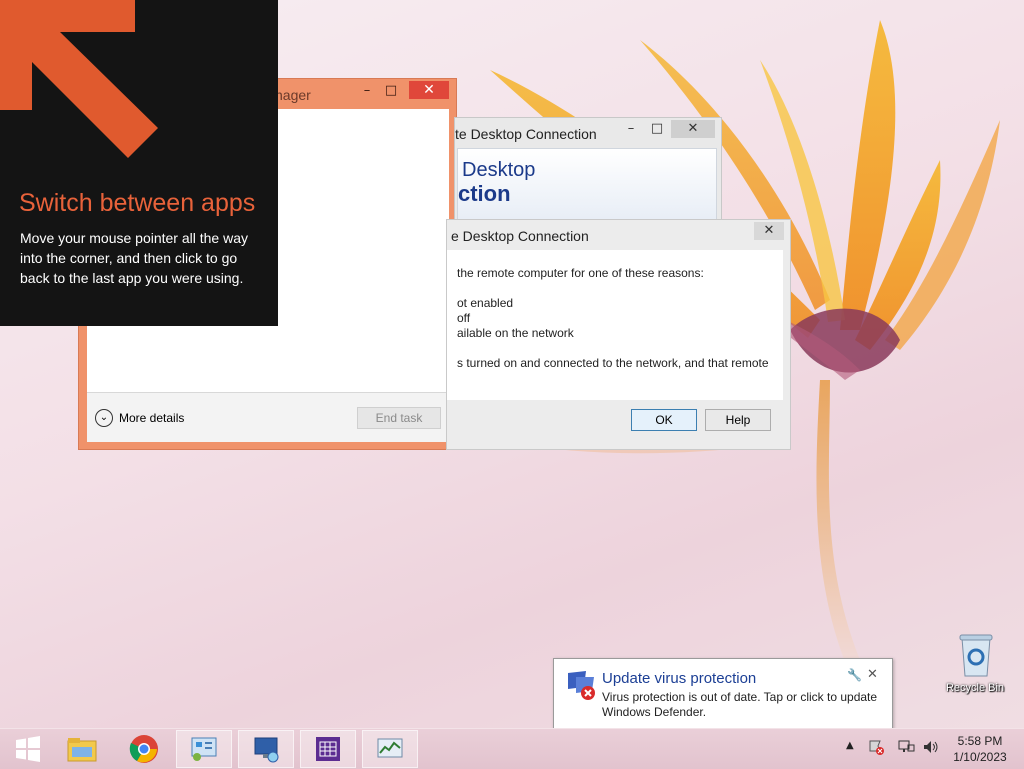 The image size is (1024, 769). I want to click on file-explorer-icon, so click(82, 750).